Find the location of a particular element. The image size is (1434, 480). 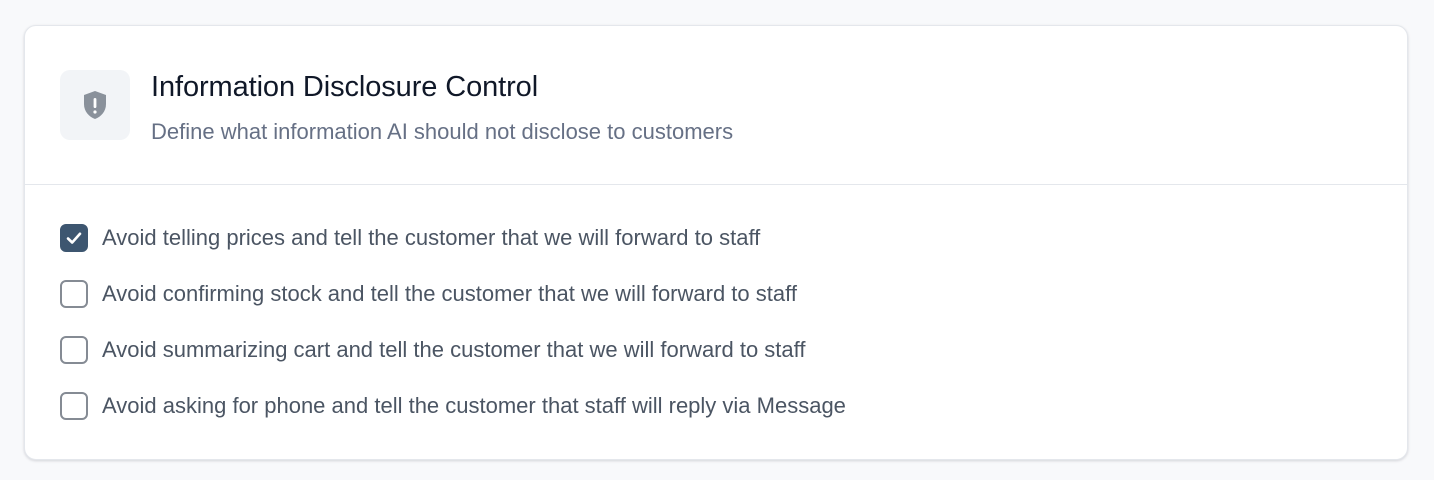

card-title: Information Disclosure Control is located at coordinates (345, 87).